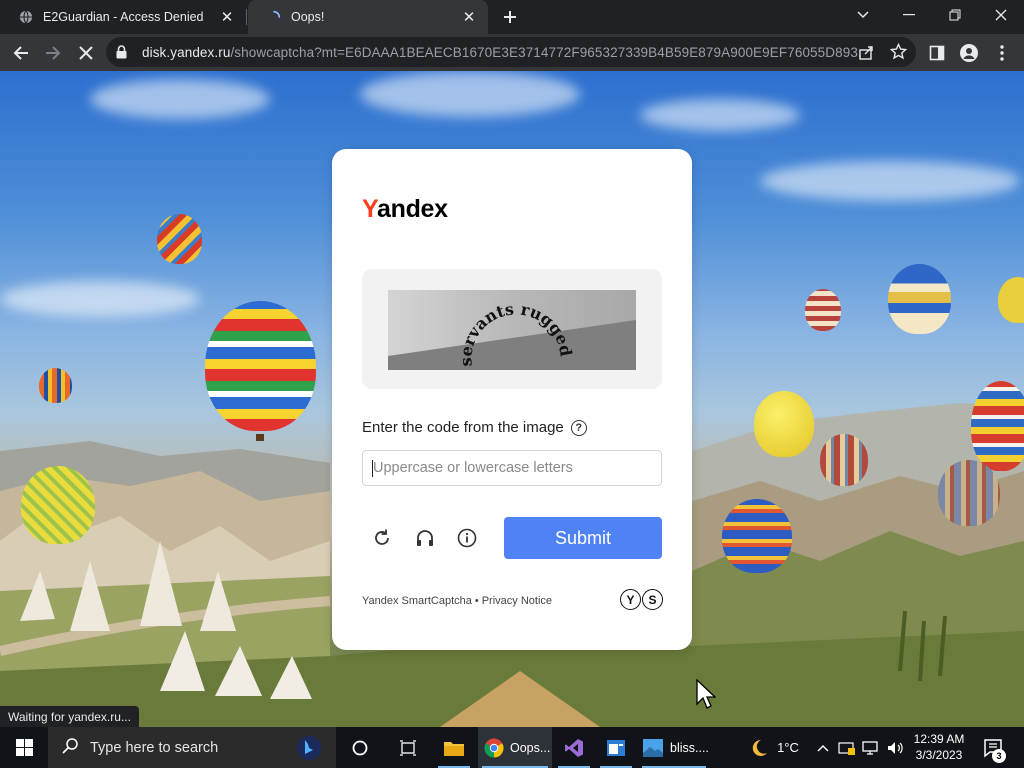  I want to click on close-window-icon, so click(1001, 15).